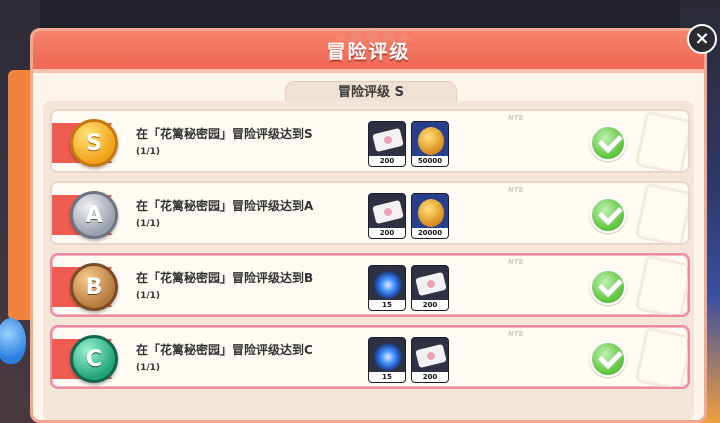 This screenshot has height=423, width=720. I want to click on reward-count: 50000, so click(430, 161).